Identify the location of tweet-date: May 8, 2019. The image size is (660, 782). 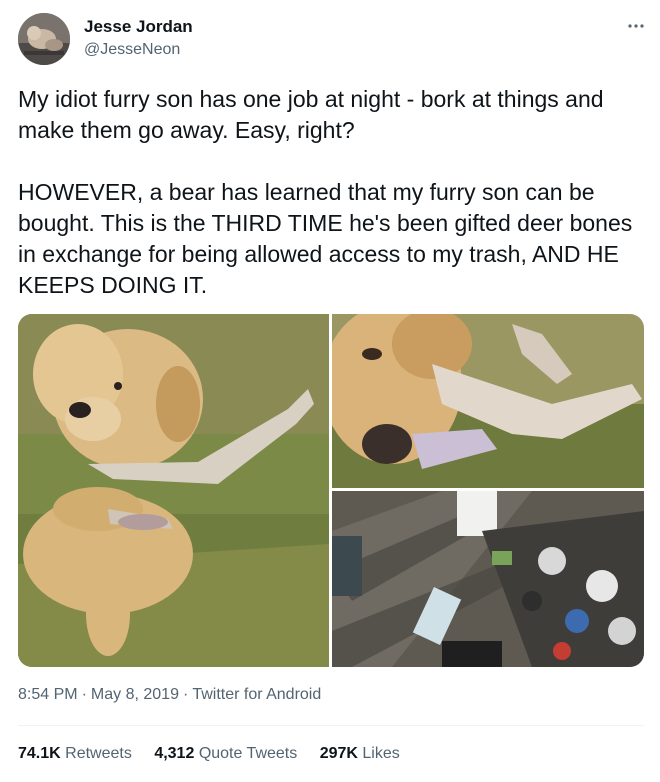
(135, 694).